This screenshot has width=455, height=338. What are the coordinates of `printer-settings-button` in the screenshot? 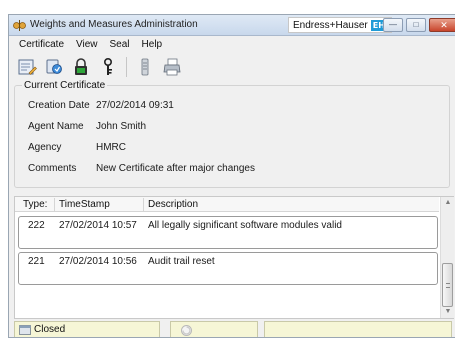 It's located at (145, 67).